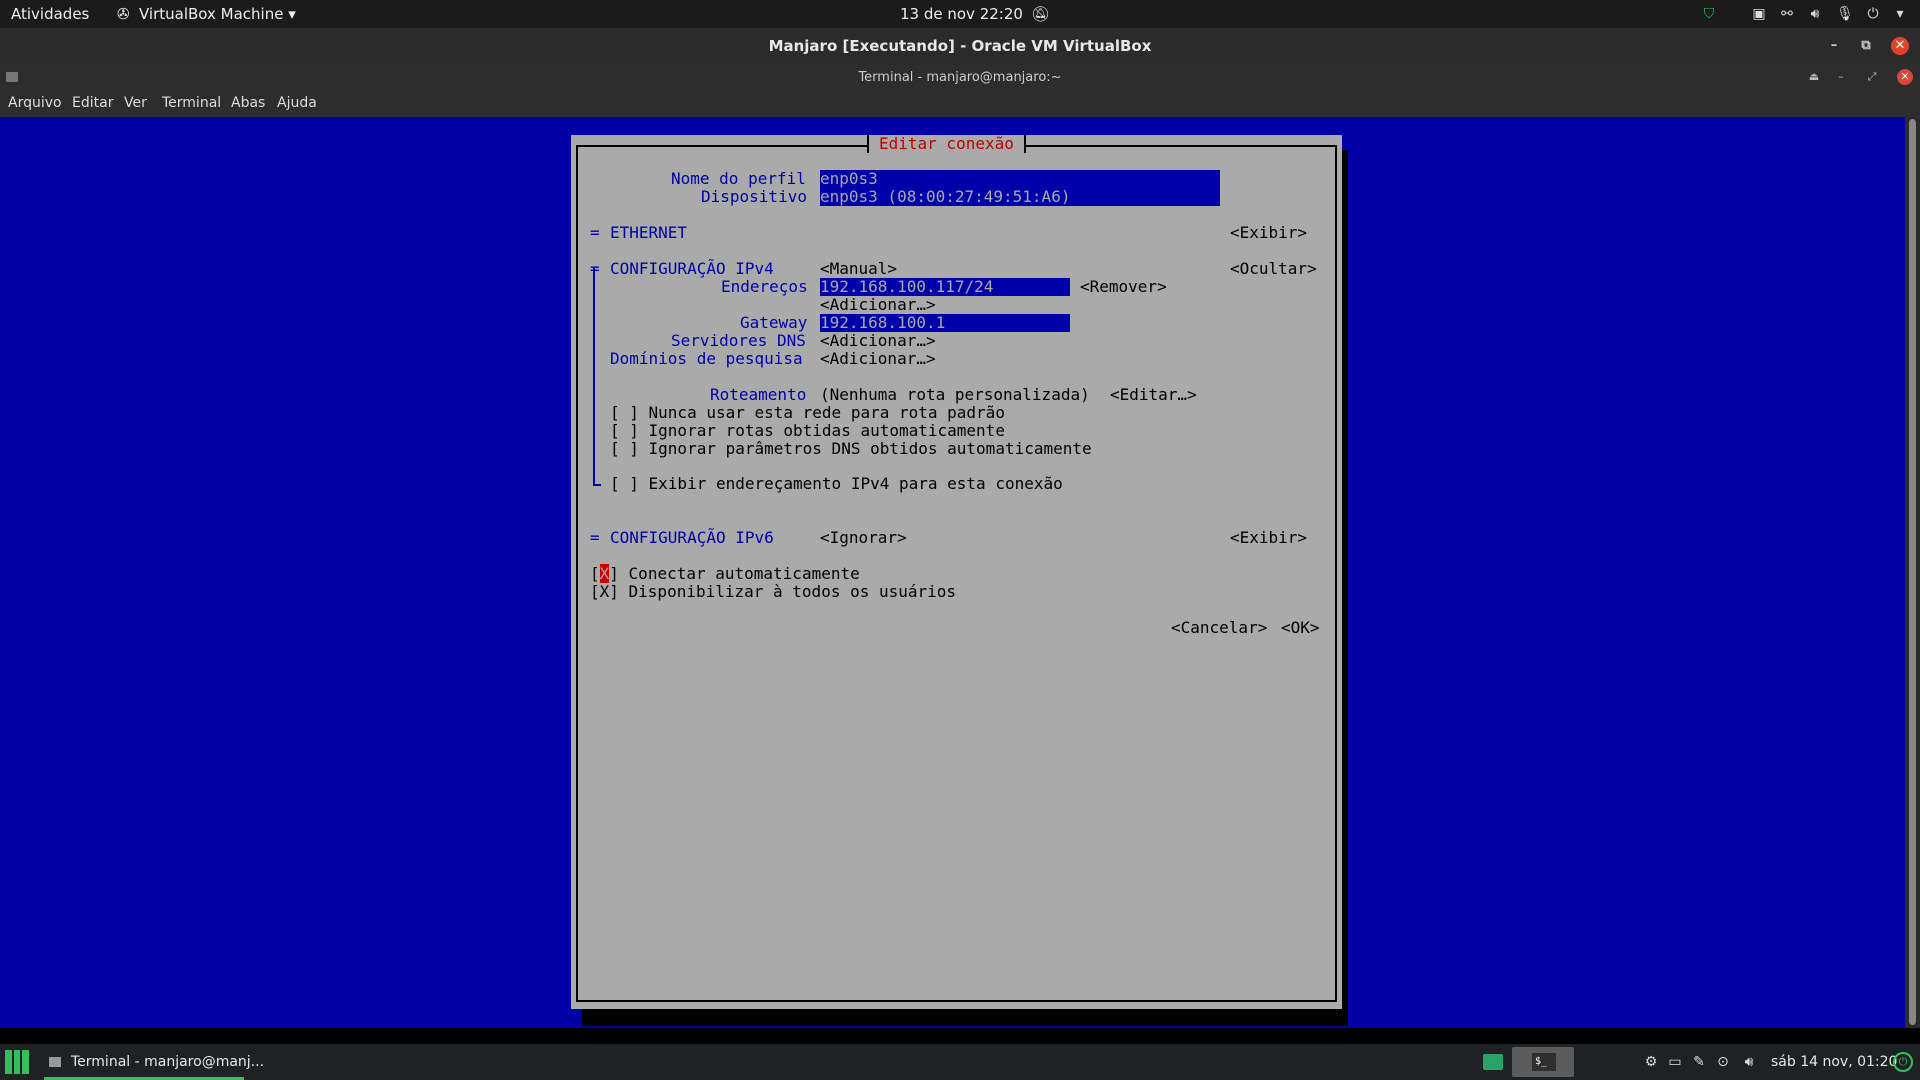 The width and height of the screenshot is (1920, 1080). Describe the element at coordinates (878, 359) in the screenshot. I see `add-search-domain-button: <Adicionar…>` at that location.